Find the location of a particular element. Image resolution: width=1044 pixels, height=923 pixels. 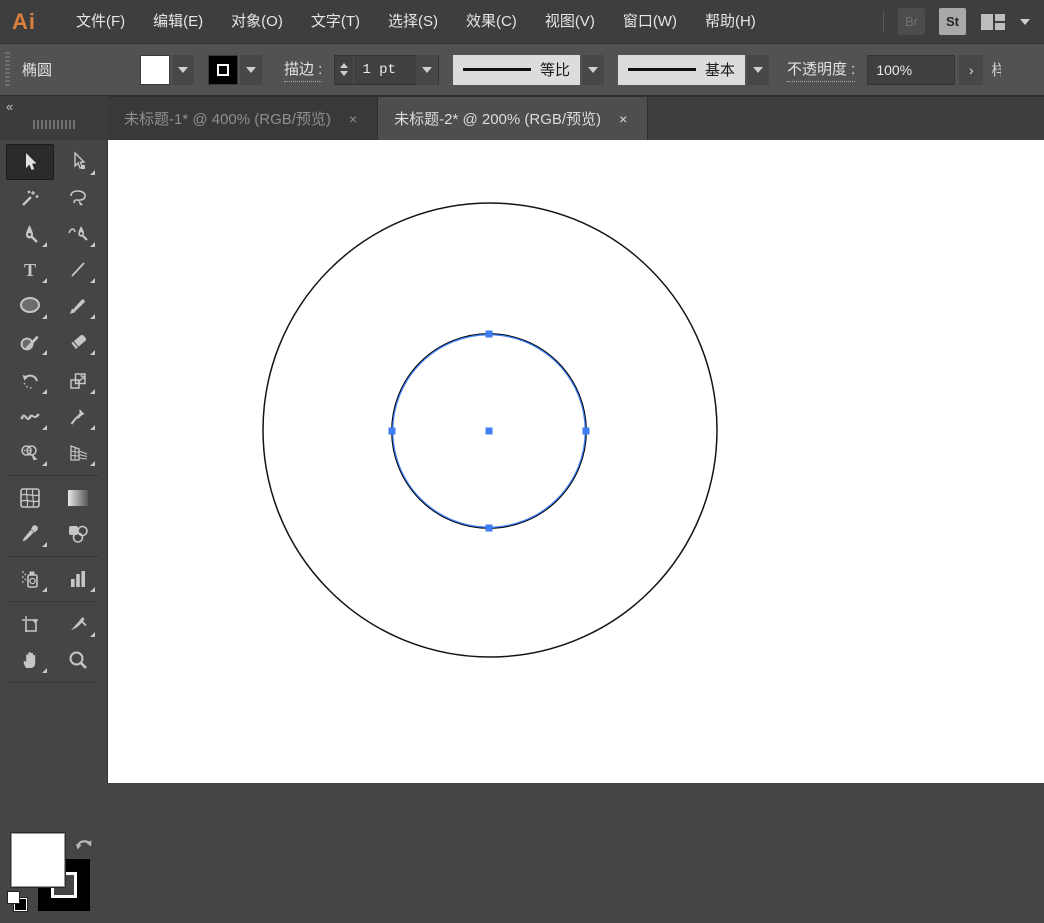

panel-collapse-button: « is located at coordinates (9, 106).